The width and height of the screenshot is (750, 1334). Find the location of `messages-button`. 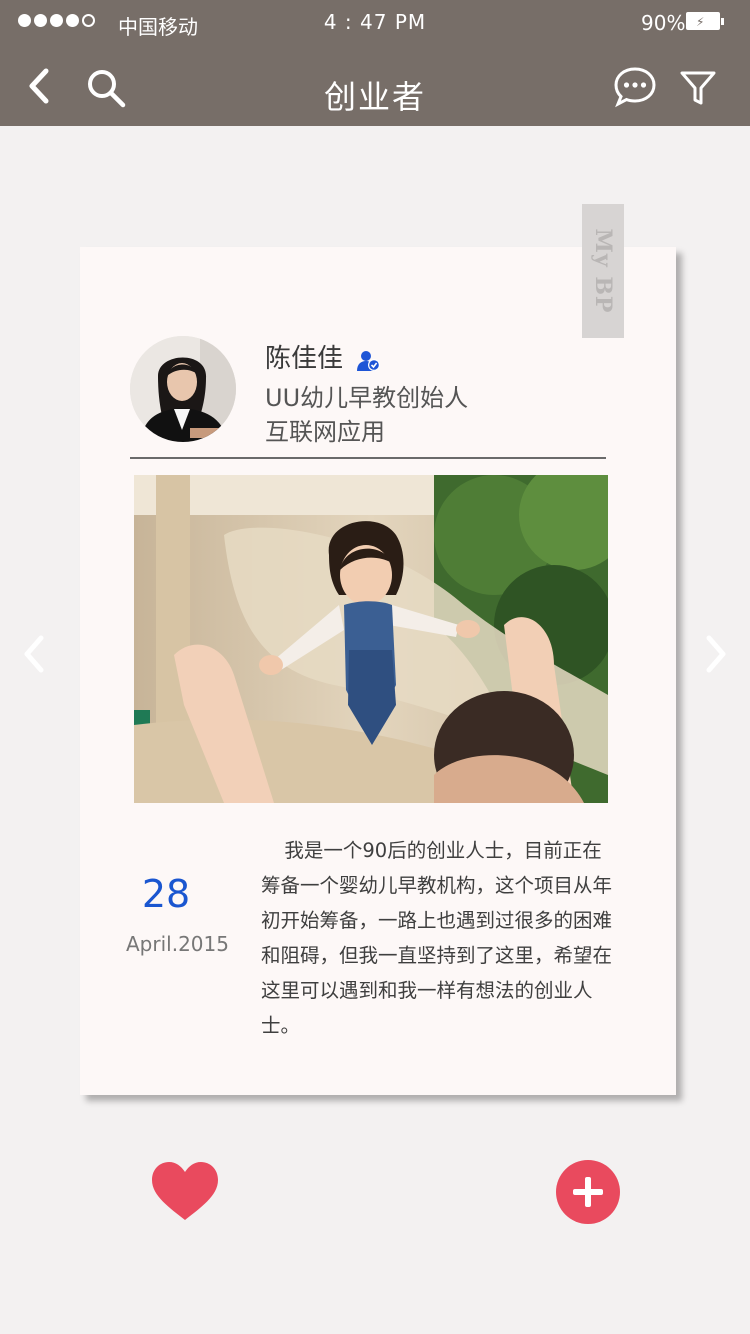

messages-button is located at coordinates (635, 87).